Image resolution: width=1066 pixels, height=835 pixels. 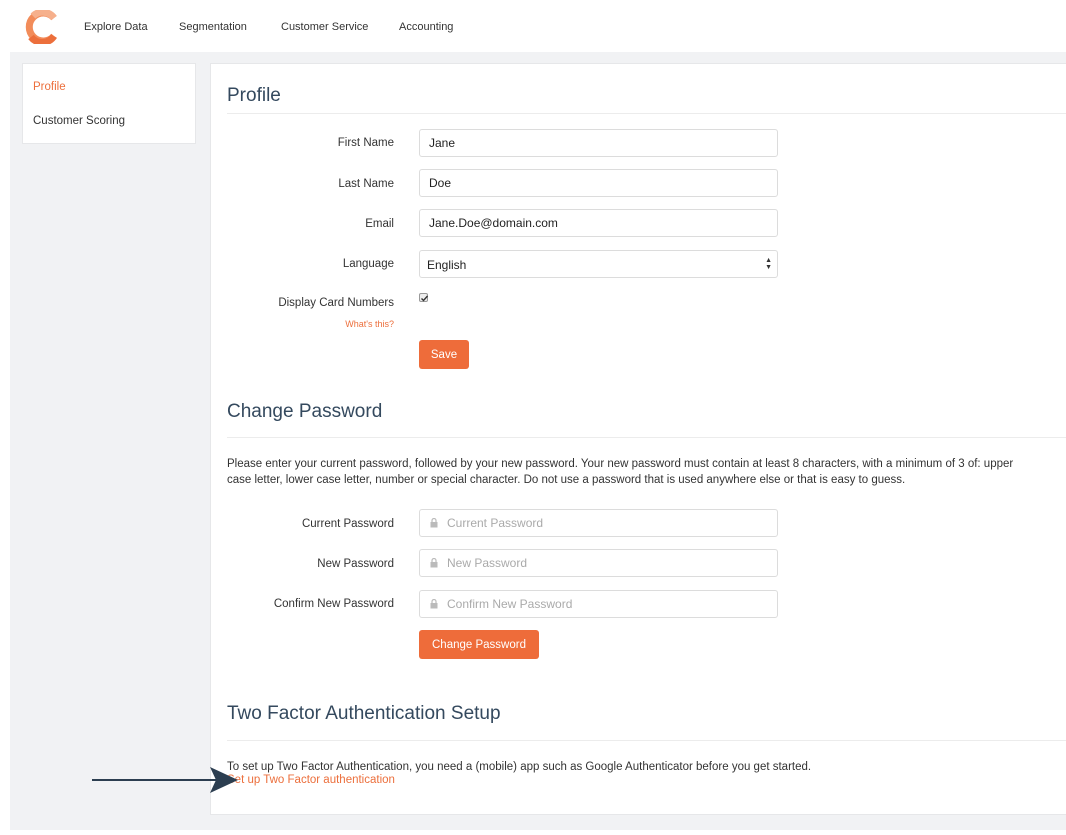 What do you see at coordinates (447, 265) in the screenshot?
I see `language-selected-value: English` at bounding box center [447, 265].